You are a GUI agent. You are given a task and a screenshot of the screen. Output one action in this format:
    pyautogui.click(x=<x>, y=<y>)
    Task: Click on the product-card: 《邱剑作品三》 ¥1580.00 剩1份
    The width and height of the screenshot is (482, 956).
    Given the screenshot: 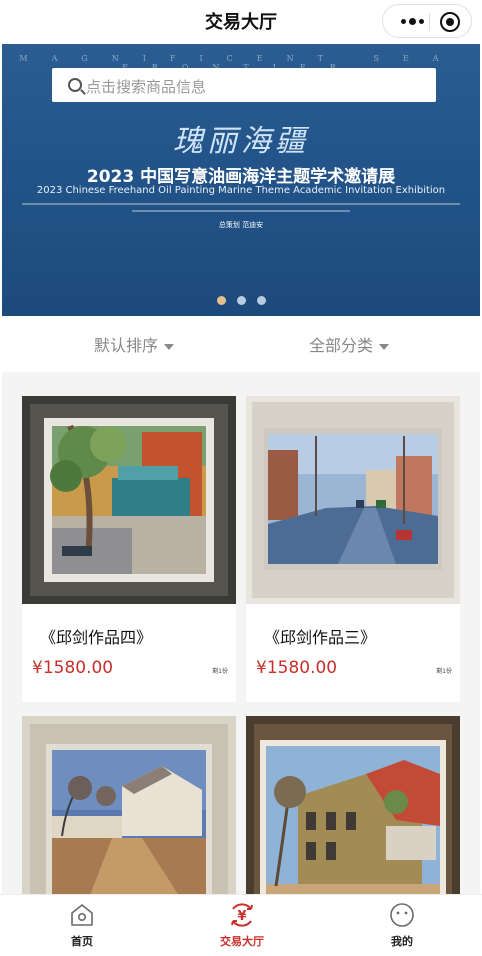 What is the action you would take?
    pyautogui.click(x=353, y=549)
    